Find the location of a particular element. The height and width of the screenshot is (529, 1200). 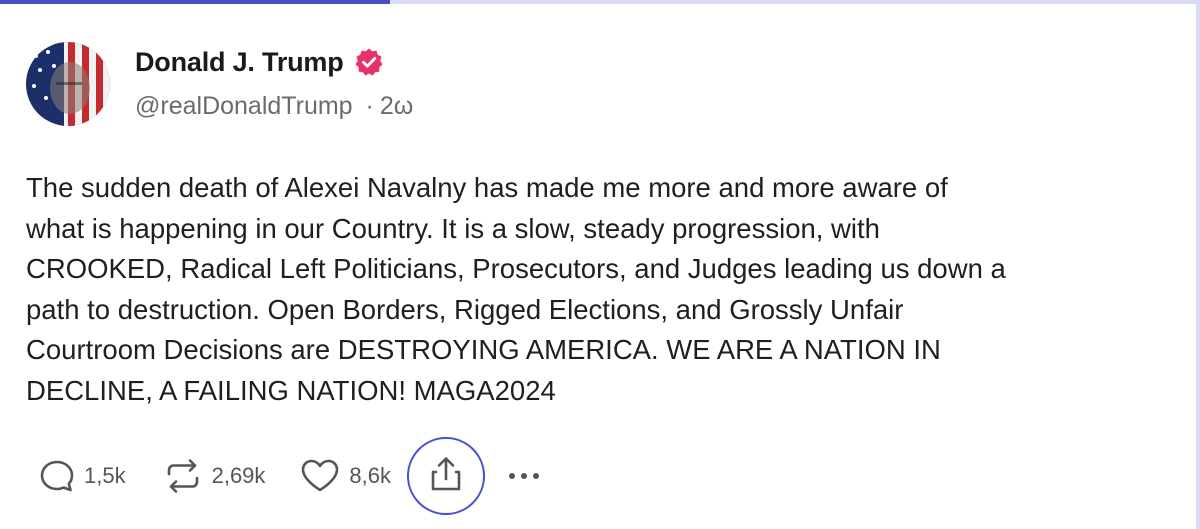

verified-badge-icon is located at coordinates (369, 62).